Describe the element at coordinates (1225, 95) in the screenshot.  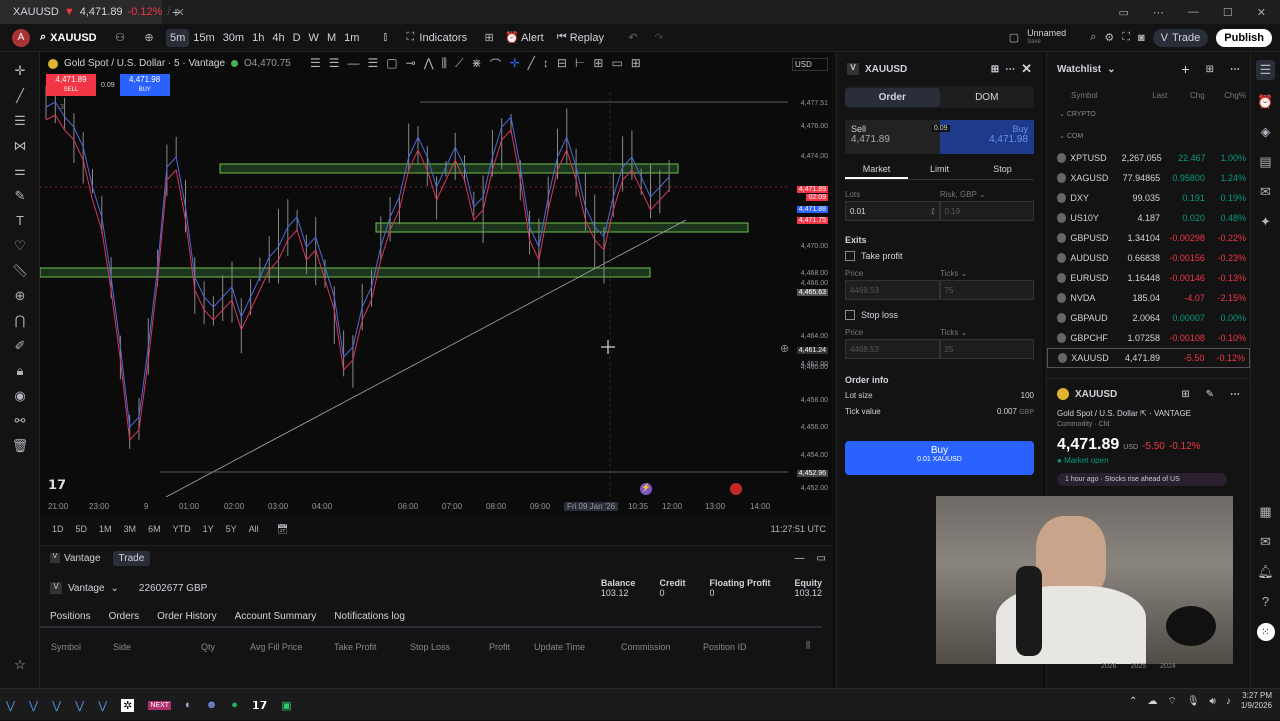
I see `wl-col-pct: Chg%` at that location.